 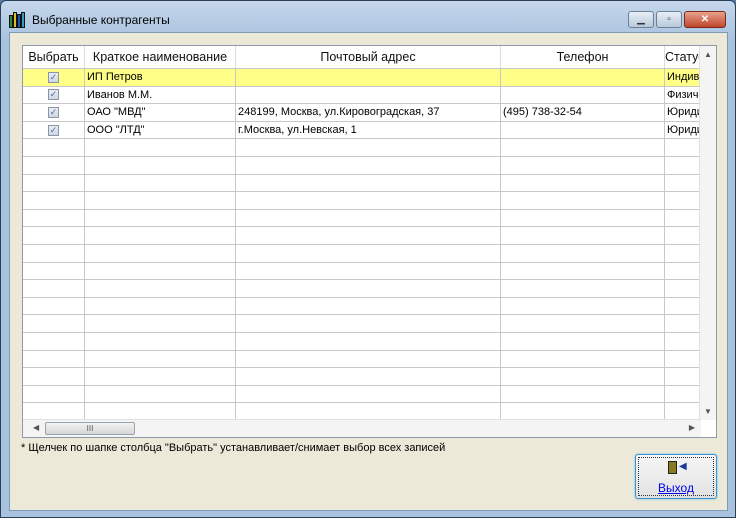 I want to click on horizontal-scrollbar: ◀ III ▶, so click(x=362, y=428).